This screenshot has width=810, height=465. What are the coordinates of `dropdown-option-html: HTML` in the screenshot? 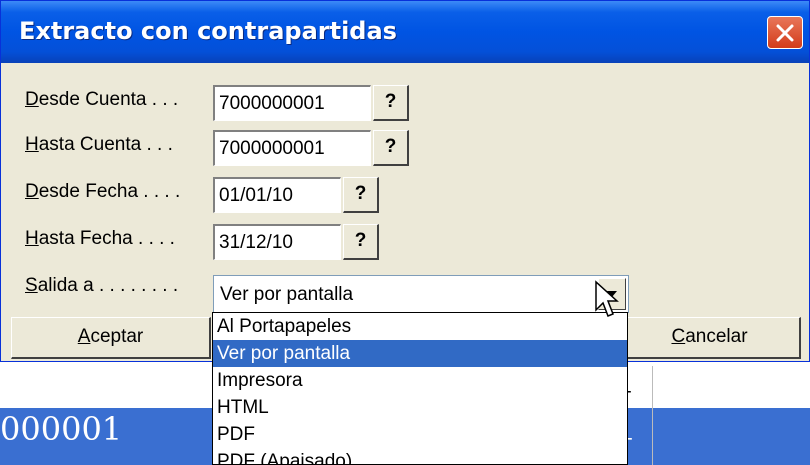 It's located at (420, 407).